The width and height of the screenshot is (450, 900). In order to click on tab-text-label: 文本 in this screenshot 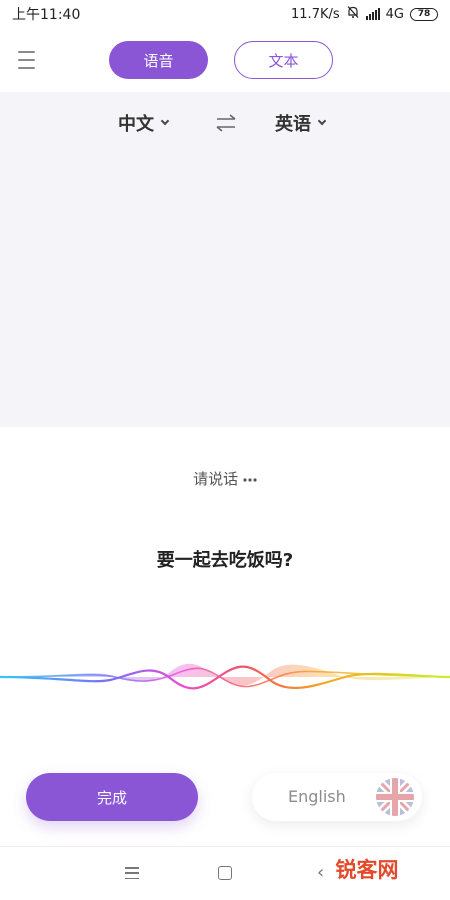, I will do `click(283, 60)`.